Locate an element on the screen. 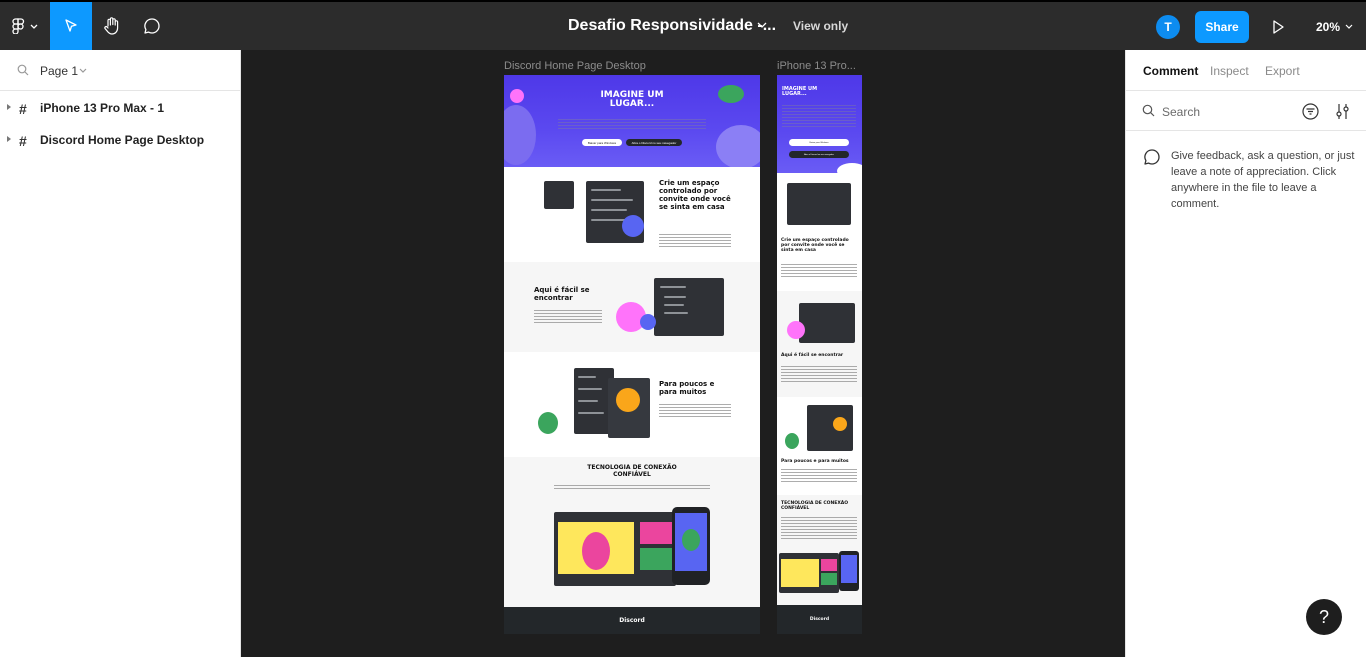  tab-export: Export is located at coordinates (1282, 71).